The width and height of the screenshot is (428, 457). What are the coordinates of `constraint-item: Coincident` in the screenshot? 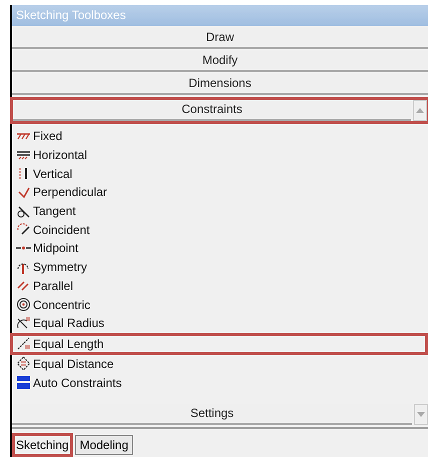 It's located at (61, 229).